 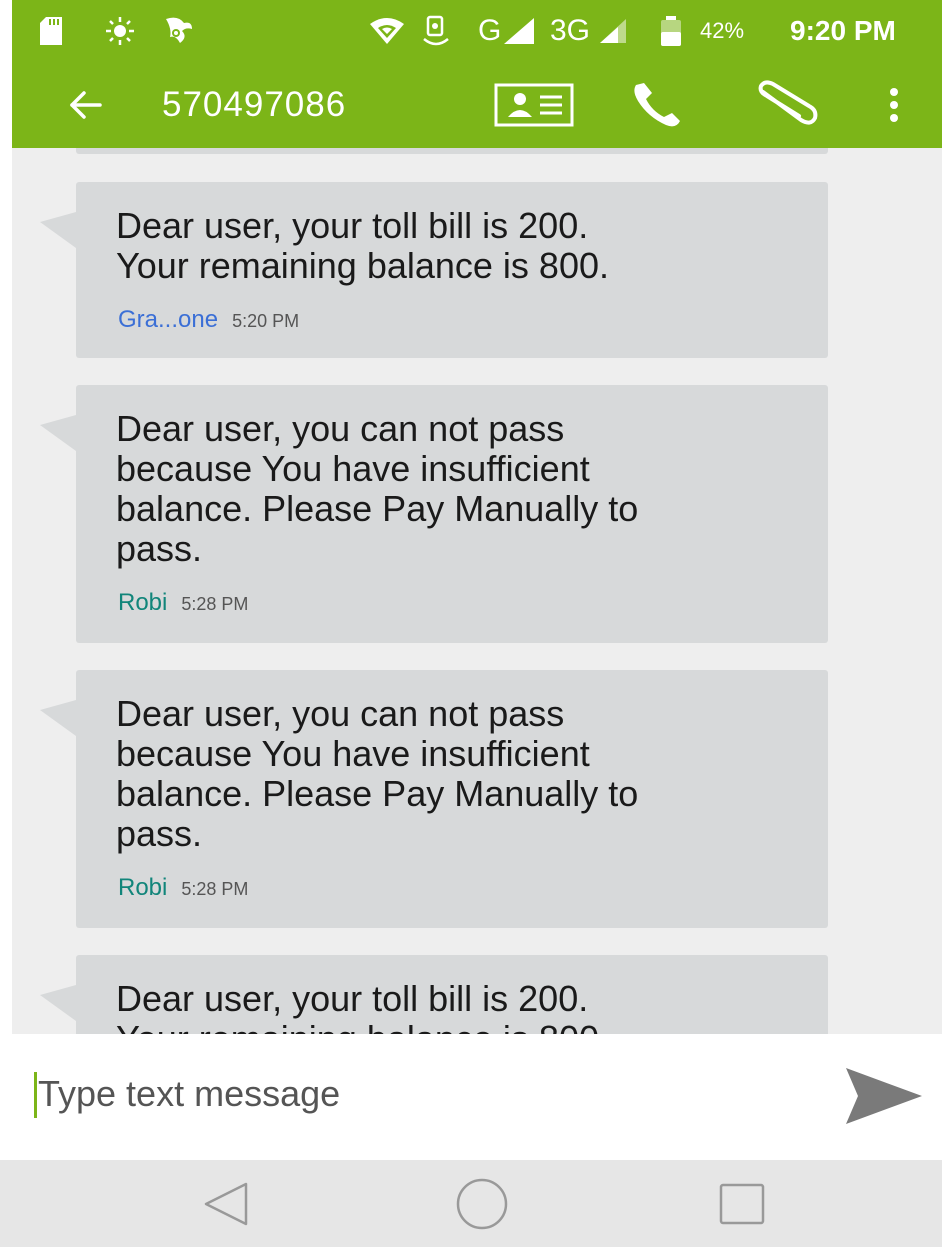 I want to click on signal-icon, so click(x=519, y=31).